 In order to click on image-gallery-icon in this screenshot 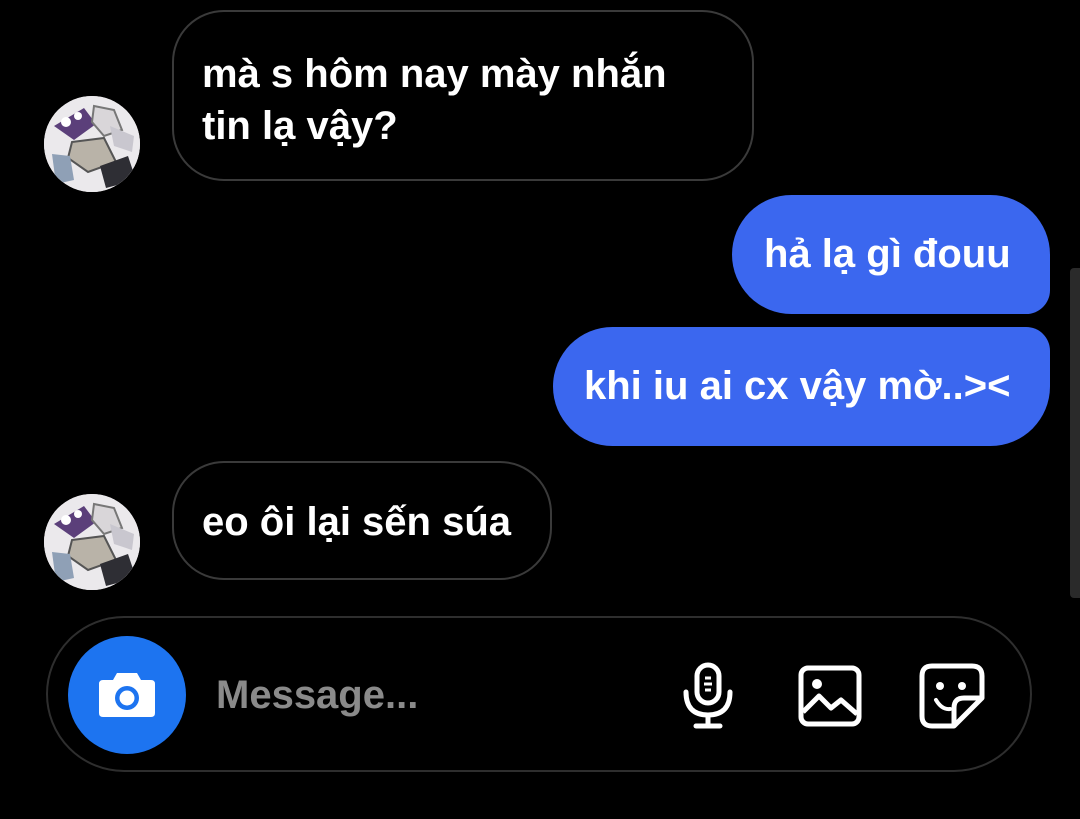, I will do `click(830, 696)`.